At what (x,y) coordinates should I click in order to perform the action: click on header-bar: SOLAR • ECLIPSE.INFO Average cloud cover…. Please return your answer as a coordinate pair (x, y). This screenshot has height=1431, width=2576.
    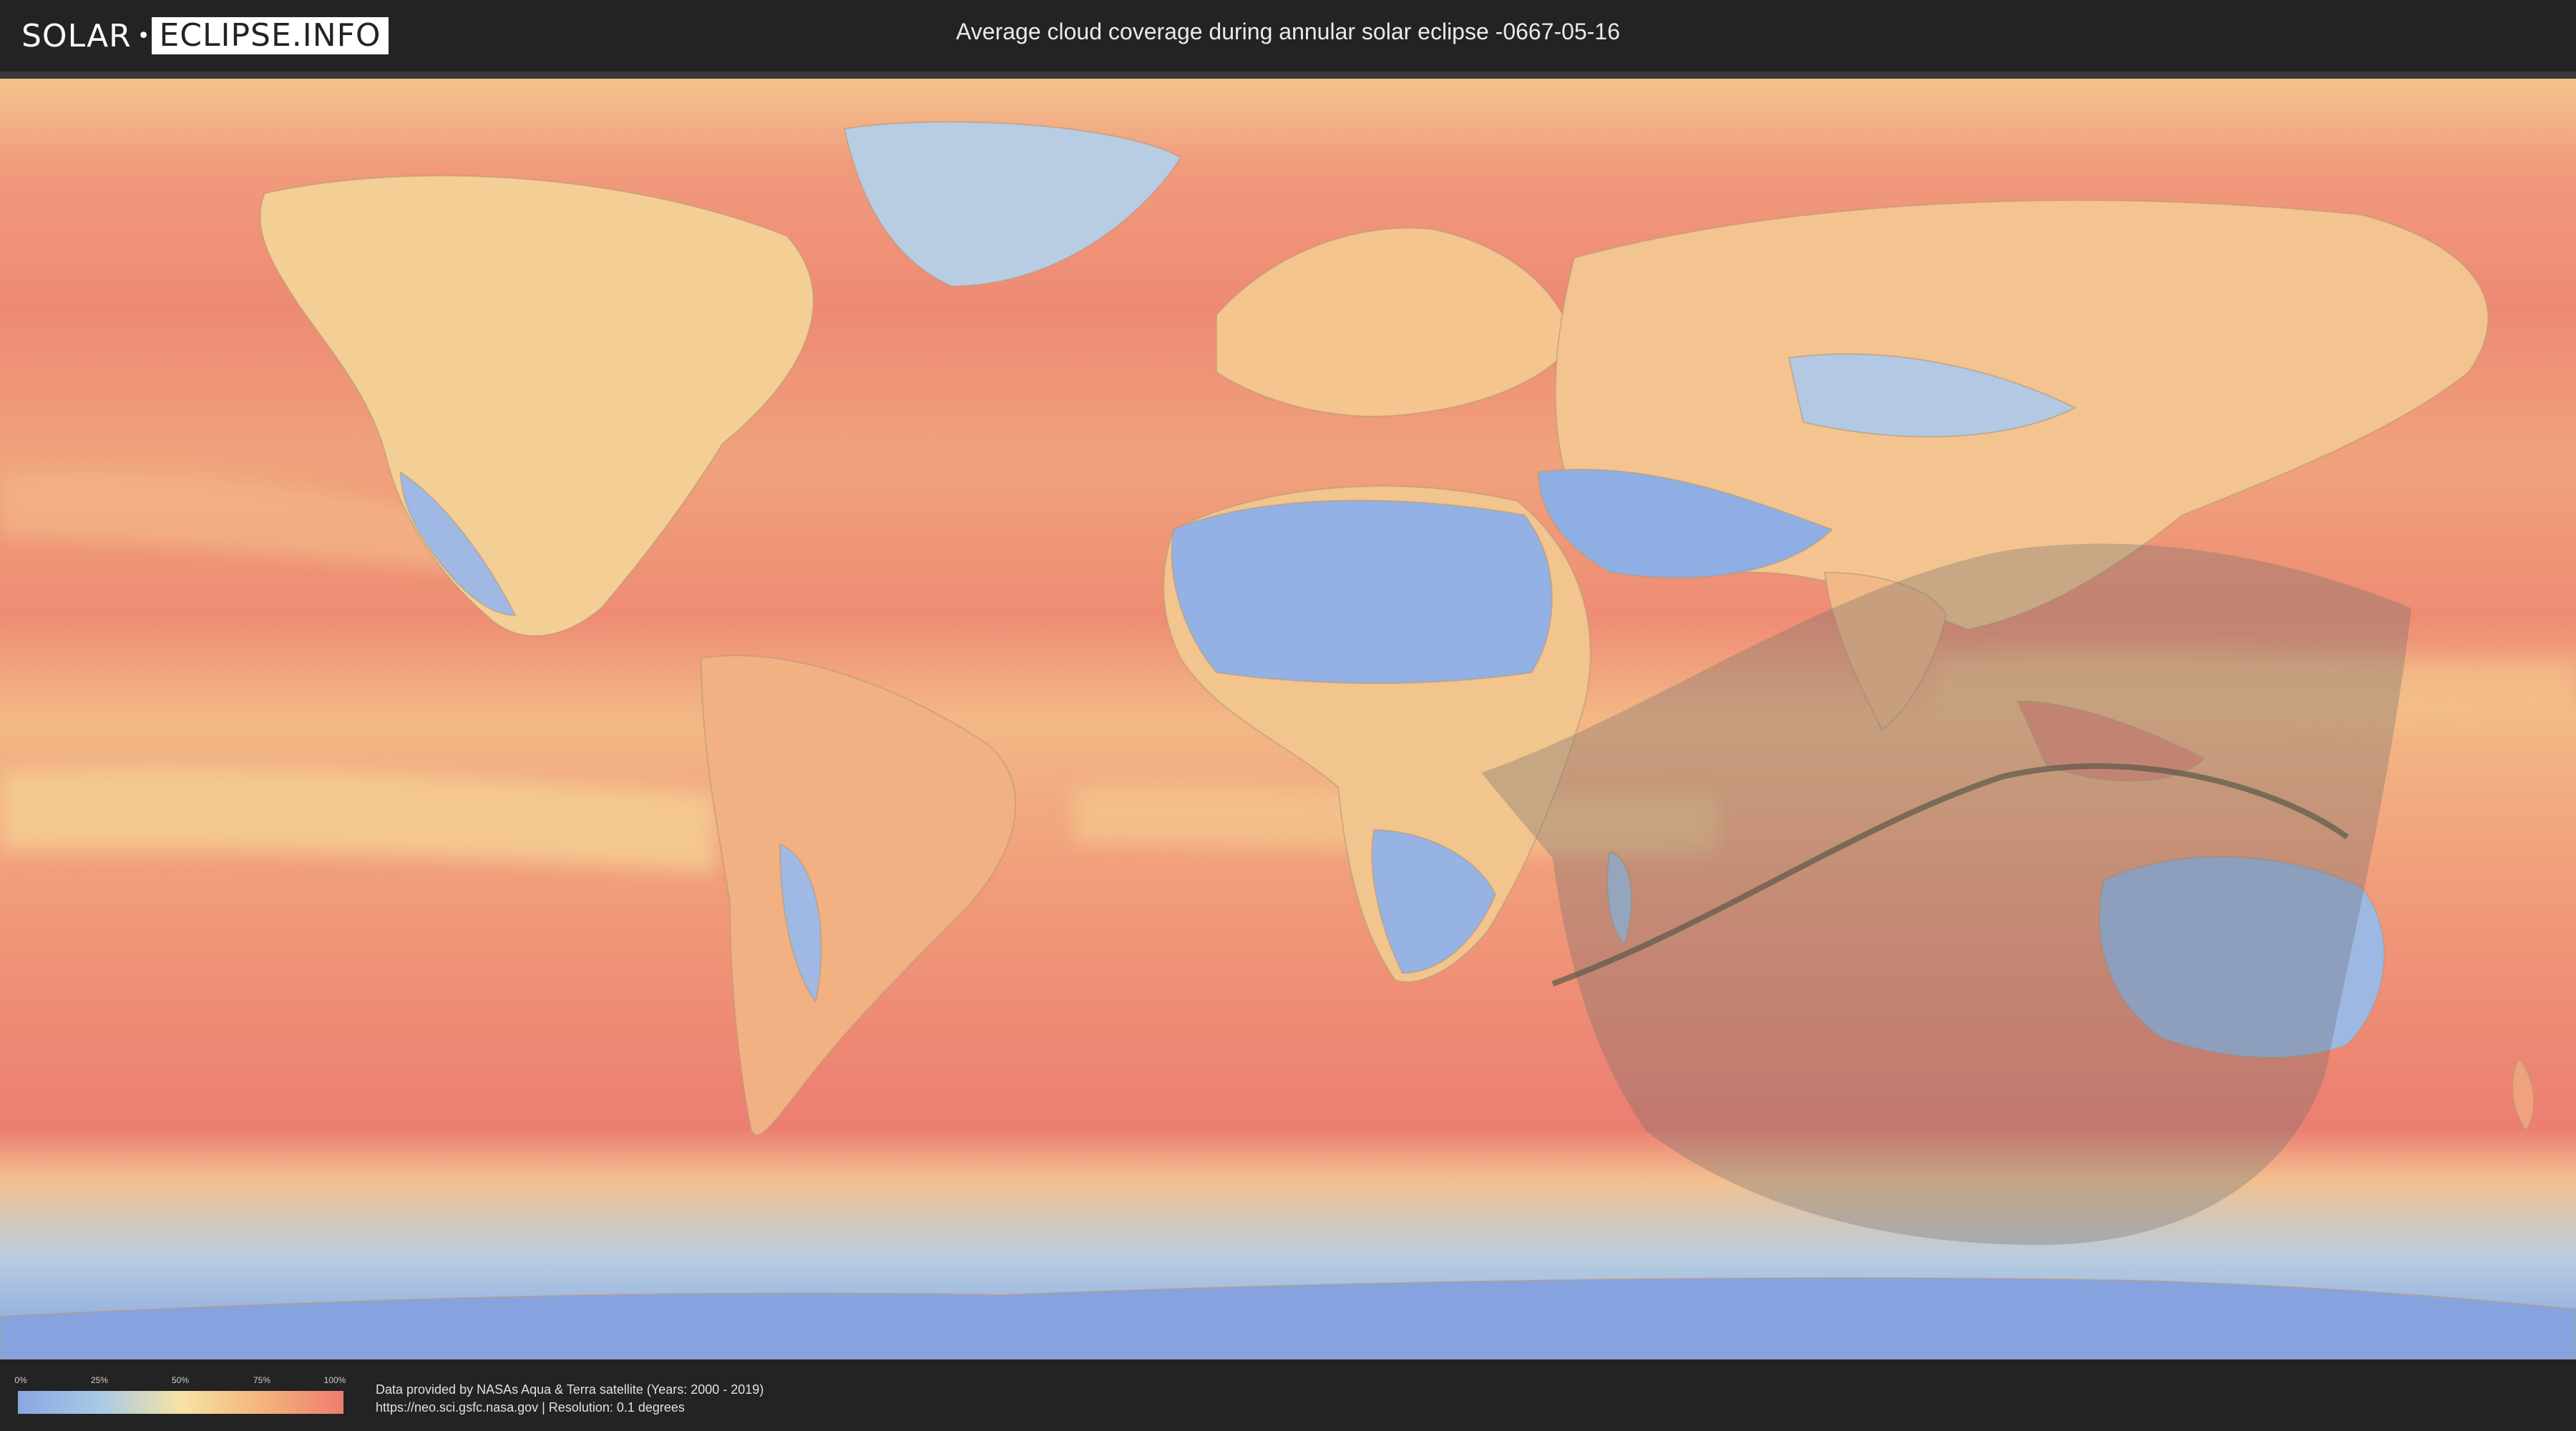
    Looking at the image, I should click on (1288, 36).